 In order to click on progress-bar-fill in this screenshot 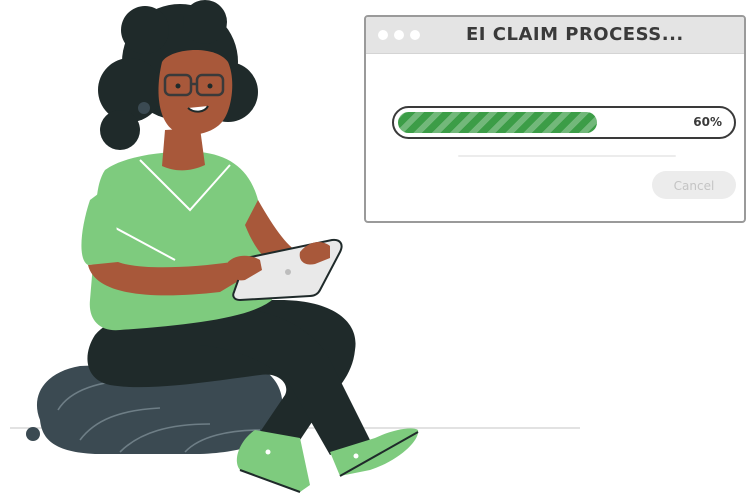, I will do `click(497, 122)`.